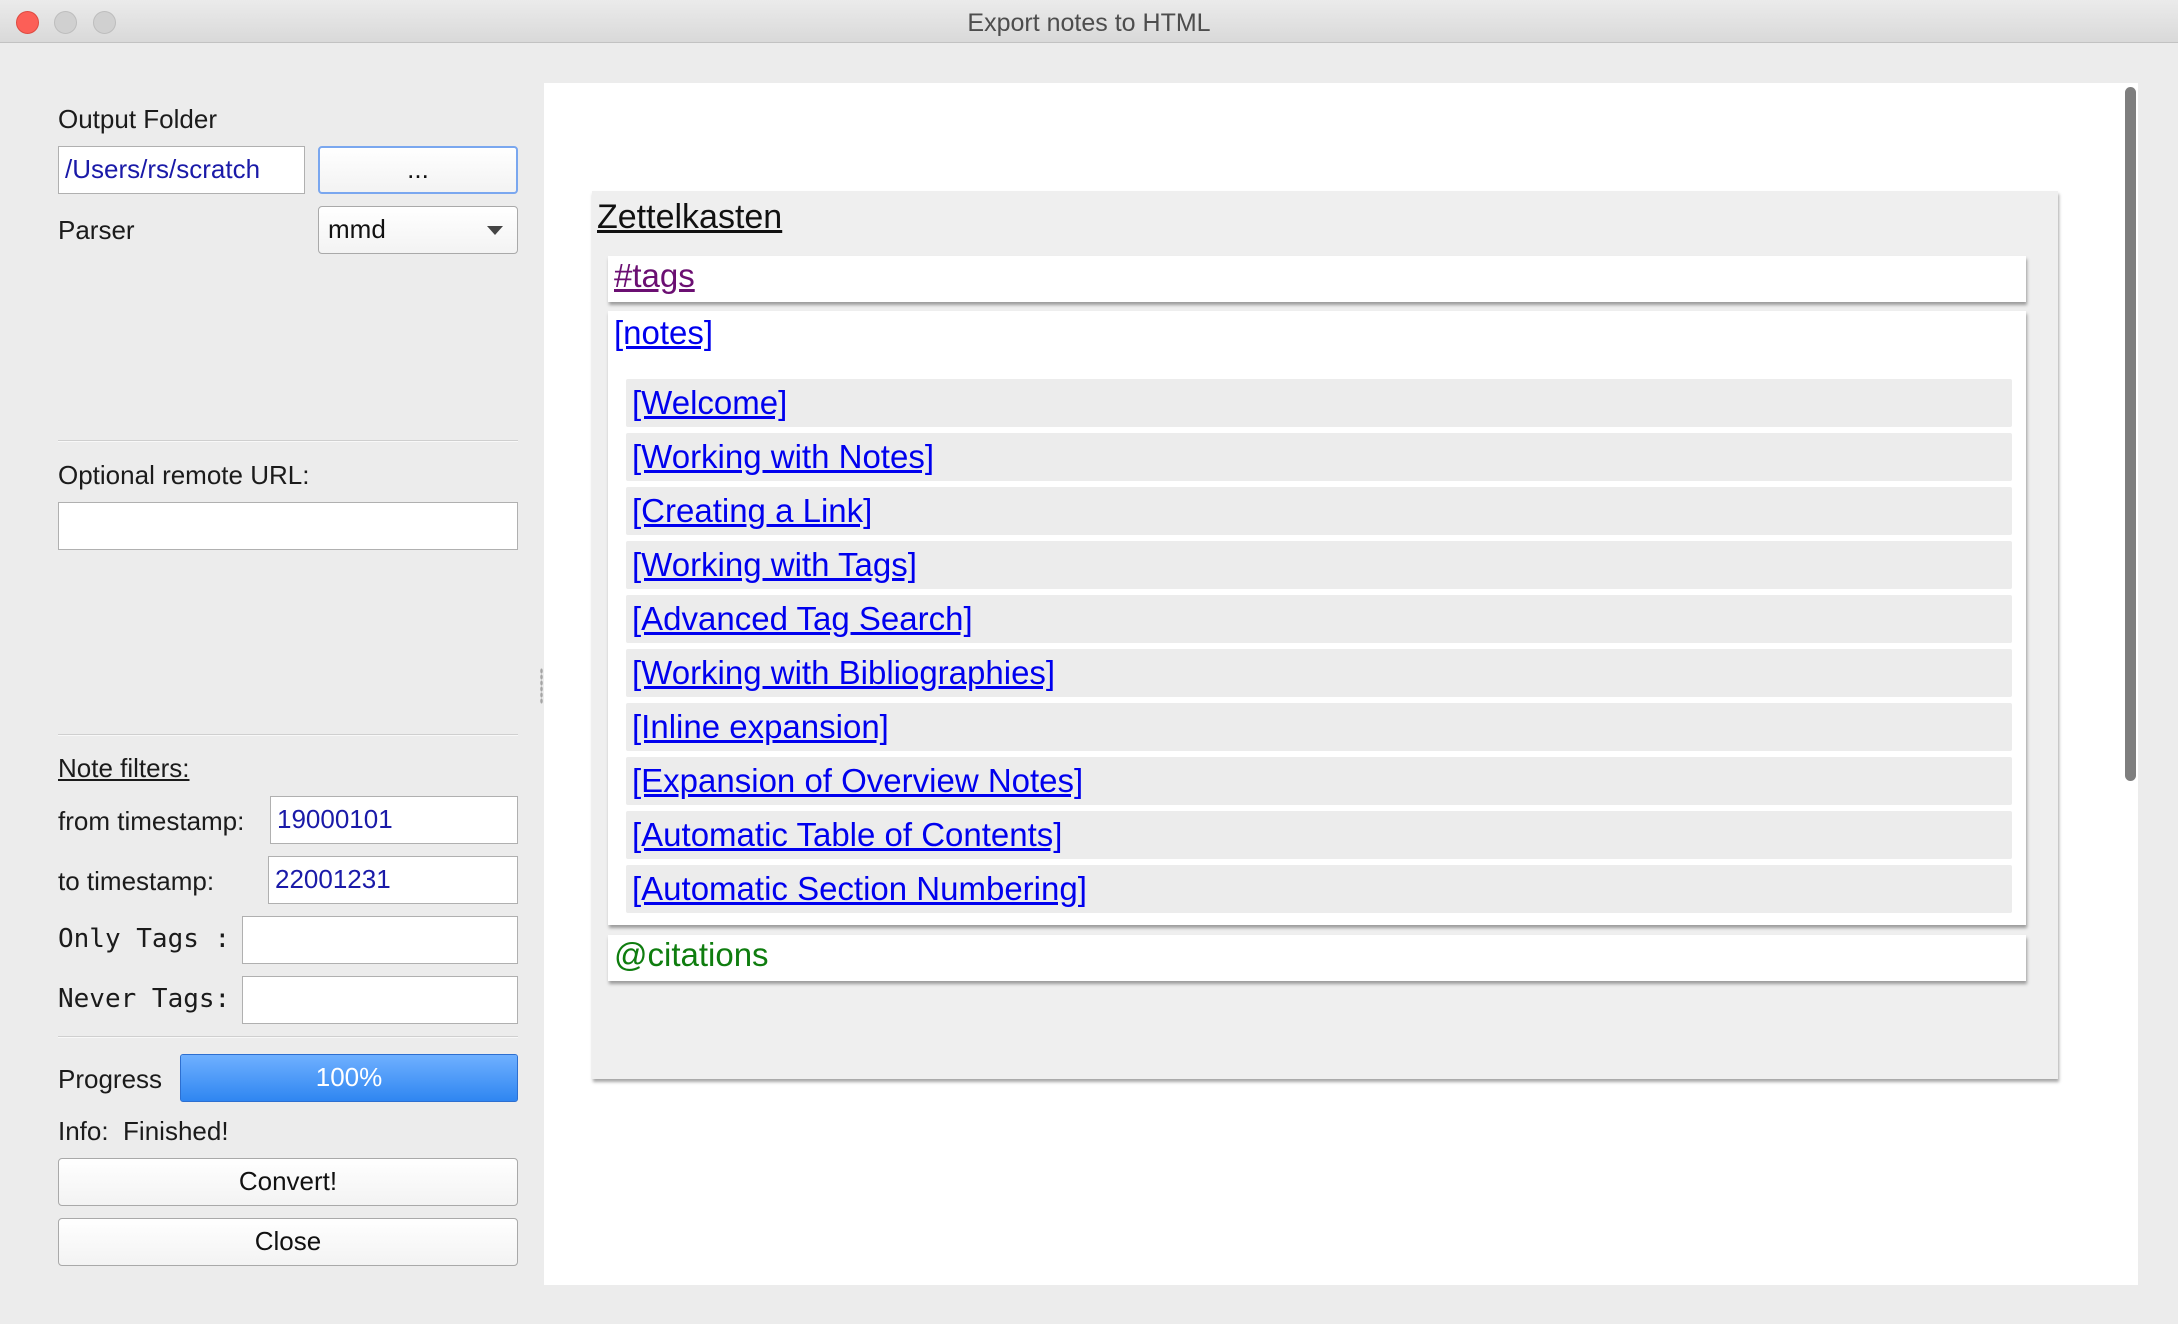 The height and width of the screenshot is (1324, 2178). I want to click on note-link: [Inline expansion], so click(760, 727).